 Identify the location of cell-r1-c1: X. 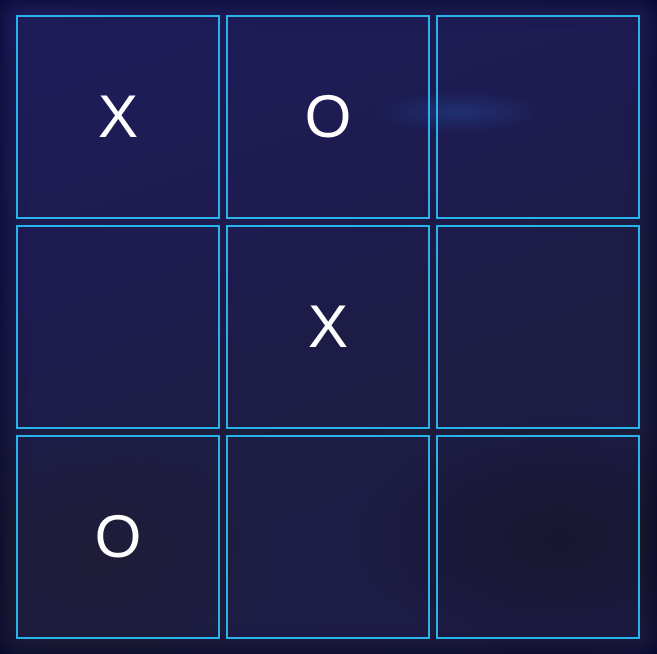
(118, 117).